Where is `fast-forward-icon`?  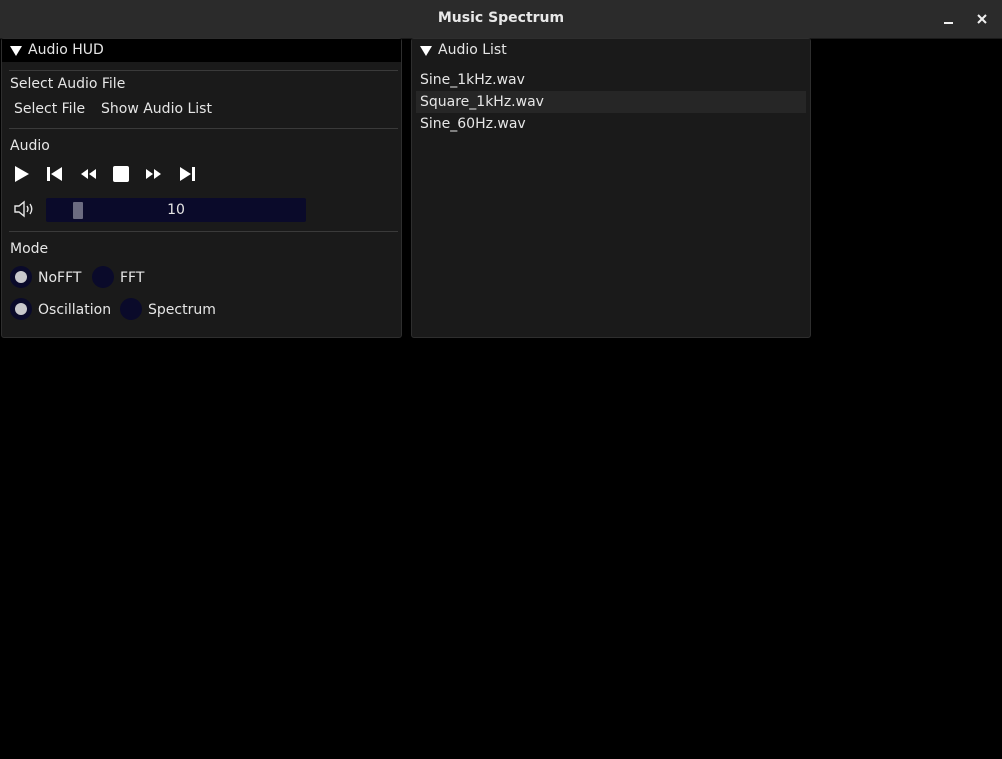 fast-forward-icon is located at coordinates (153, 174).